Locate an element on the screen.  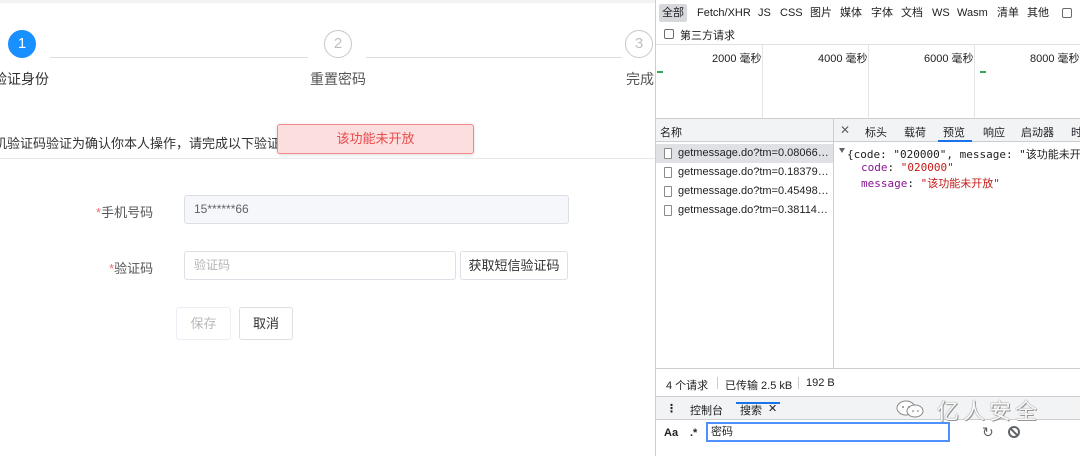
filter-manifest: 清单 is located at coordinates (1008, 13).